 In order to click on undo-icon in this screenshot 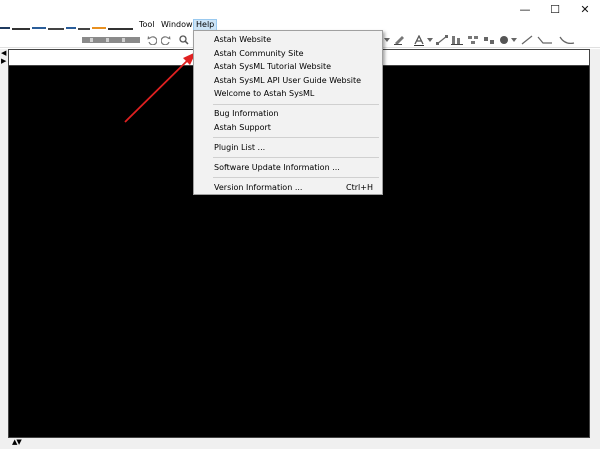, I will do `click(152, 40)`.